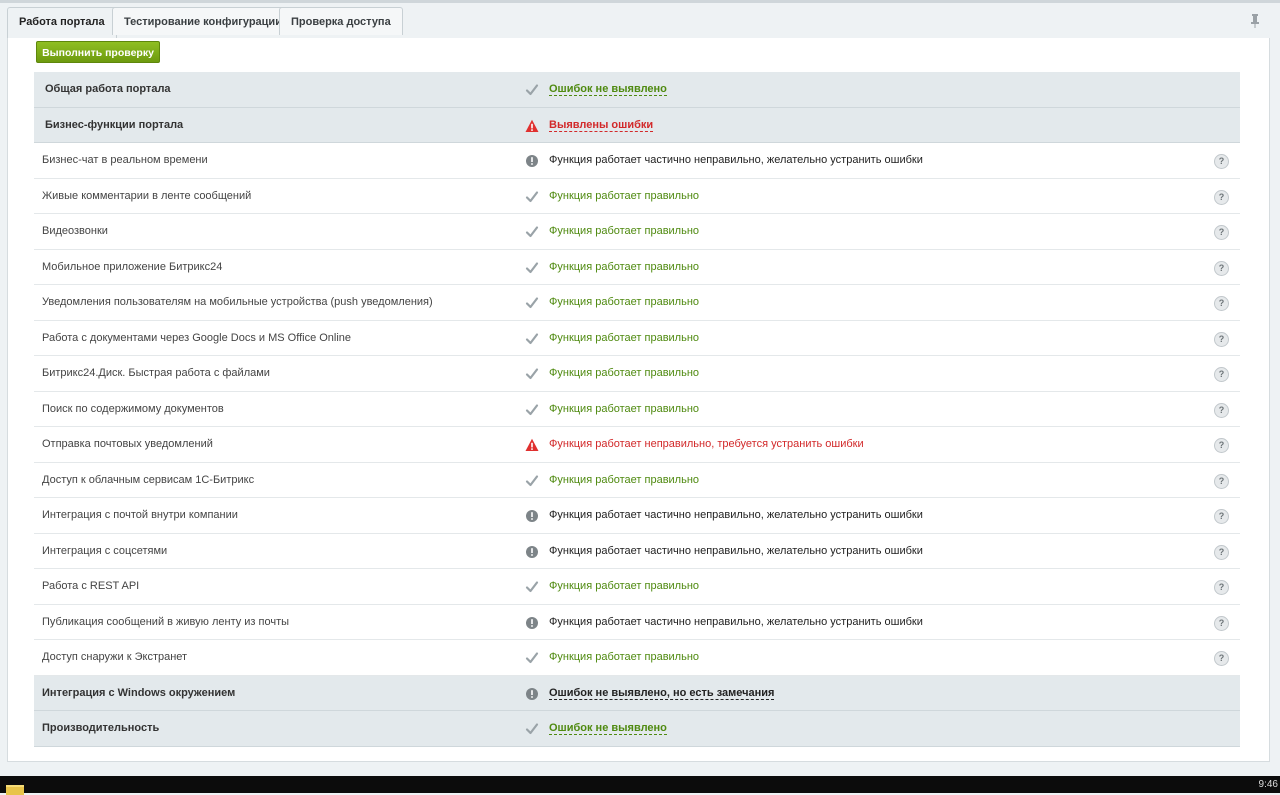 The height and width of the screenshot is (795, 1280). What do you see at coordinates (1255, 21) in the screenshot?
I see `pin-icon` at bounding box center [1255, 21].